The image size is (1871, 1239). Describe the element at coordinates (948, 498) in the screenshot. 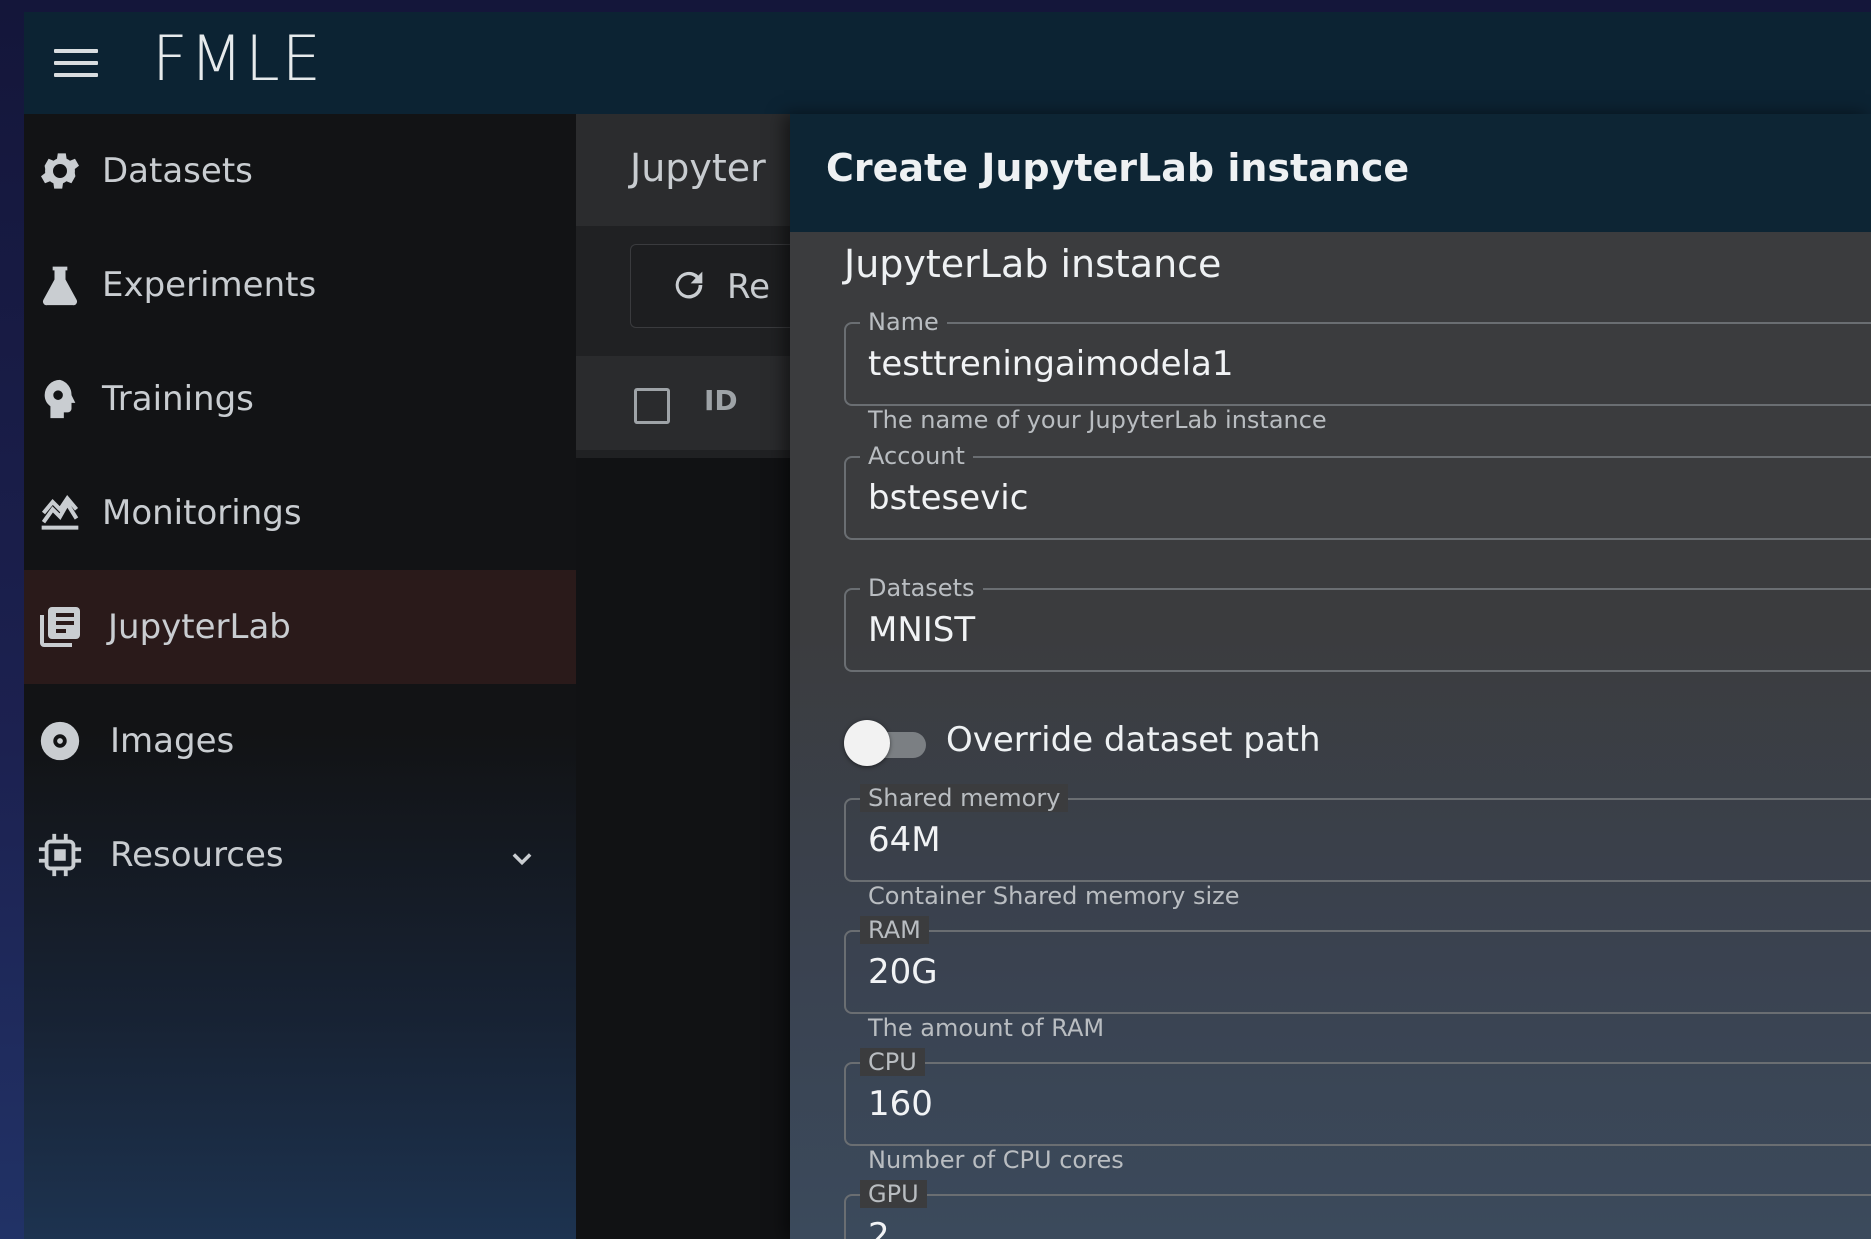

I see `account-field-value: bstesevic` at that location.